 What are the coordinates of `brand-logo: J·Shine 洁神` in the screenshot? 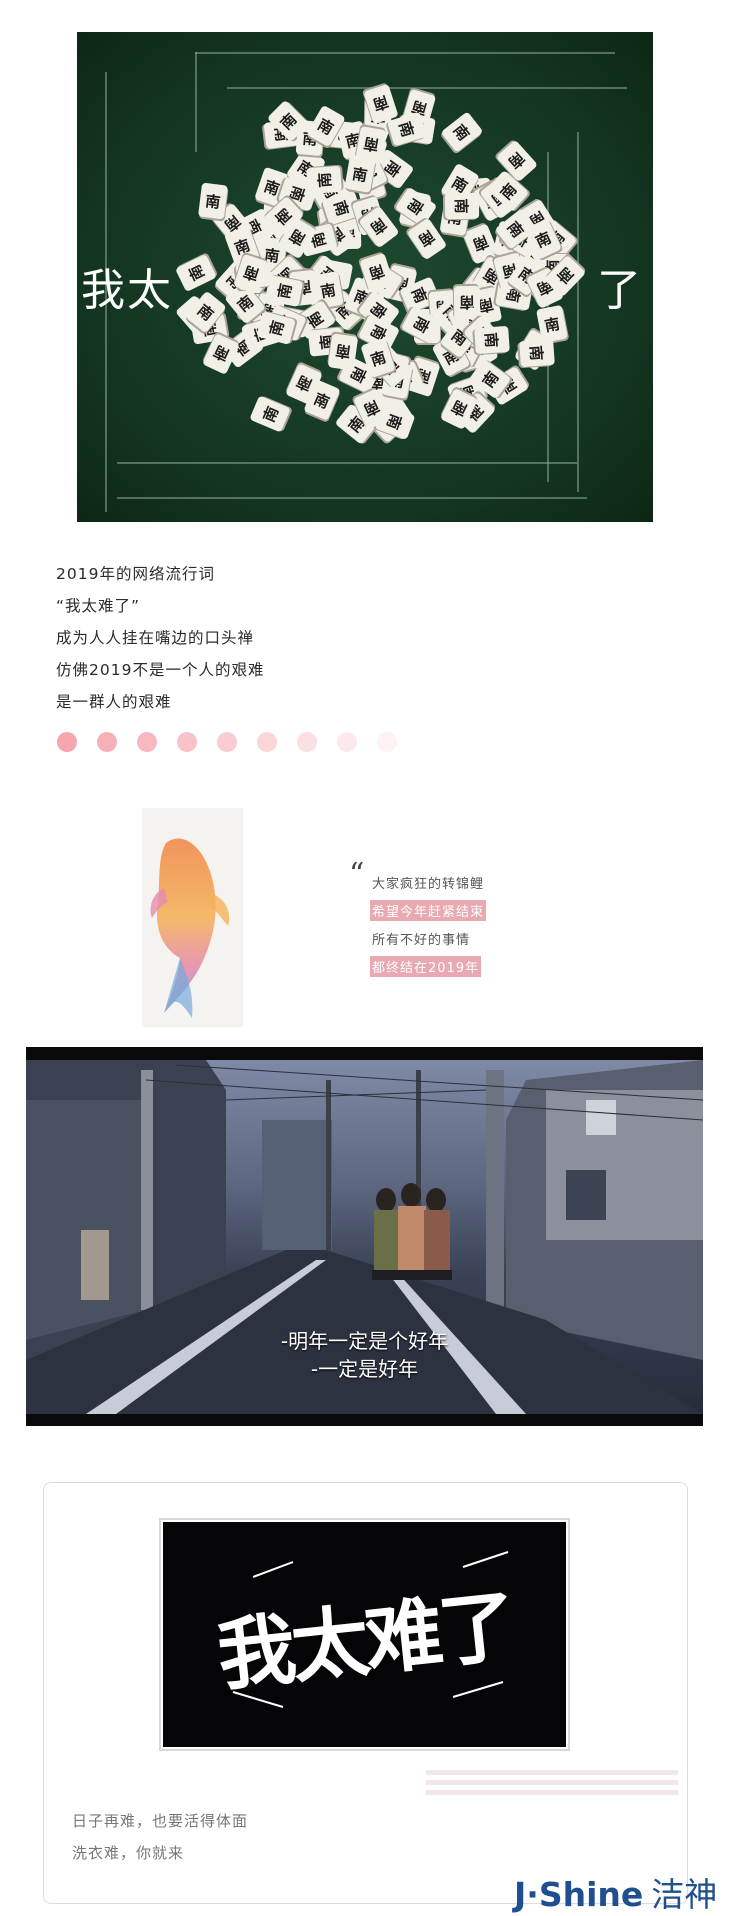 It's located at (615, 1892).